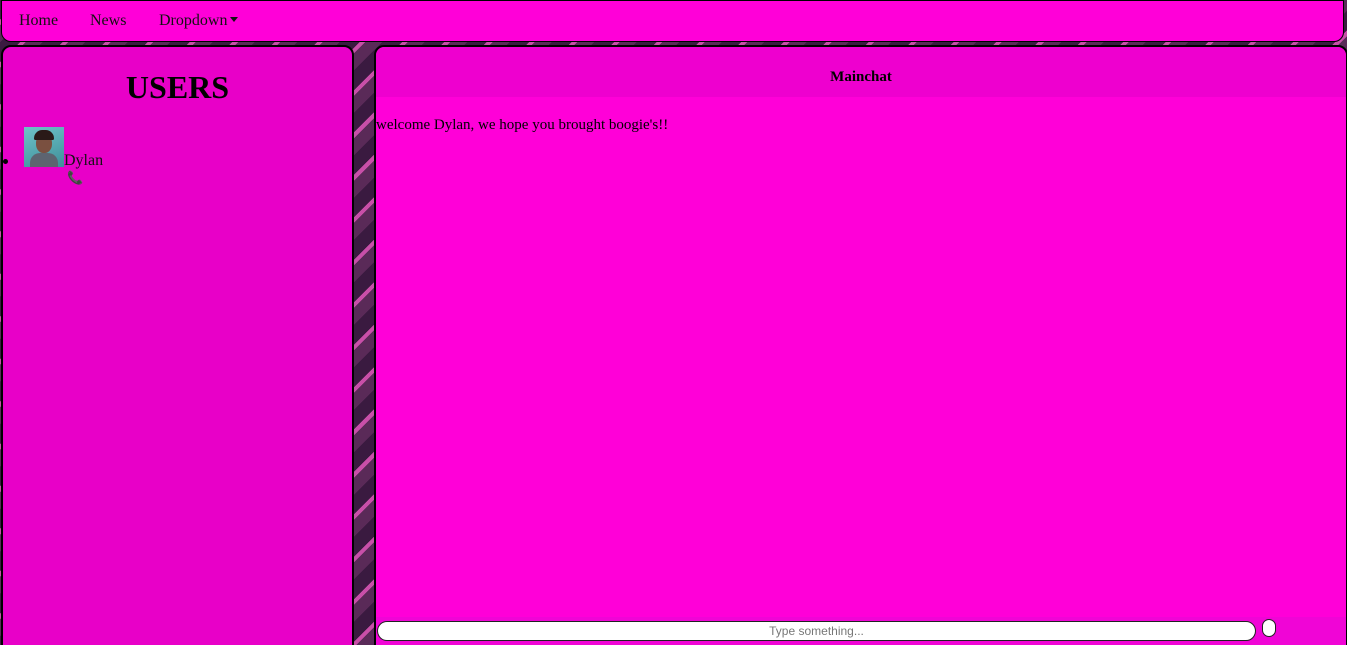  What do you see at coordinates (816, 631) in the screenshot?
I see `chat-message-input` at bounding box center [816, 631].